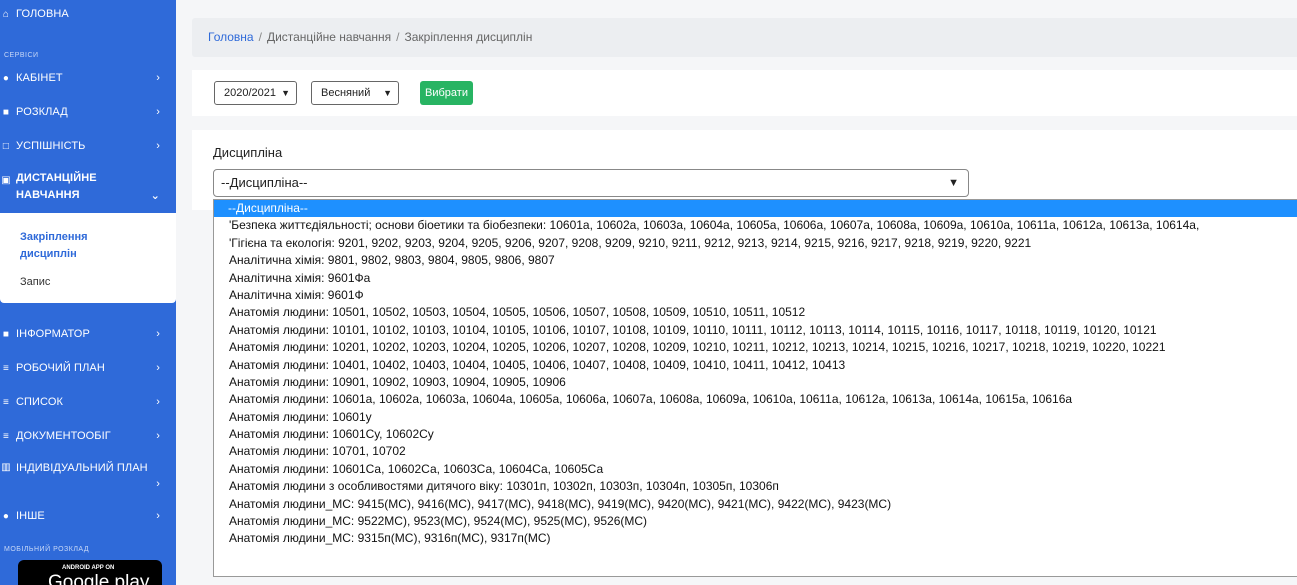 The image size is (1297, 585). What do you see at coordinates (250, 93) in the screenshot?
I see `year-select-value: 2020/2021` at bounding box center [250, 93].